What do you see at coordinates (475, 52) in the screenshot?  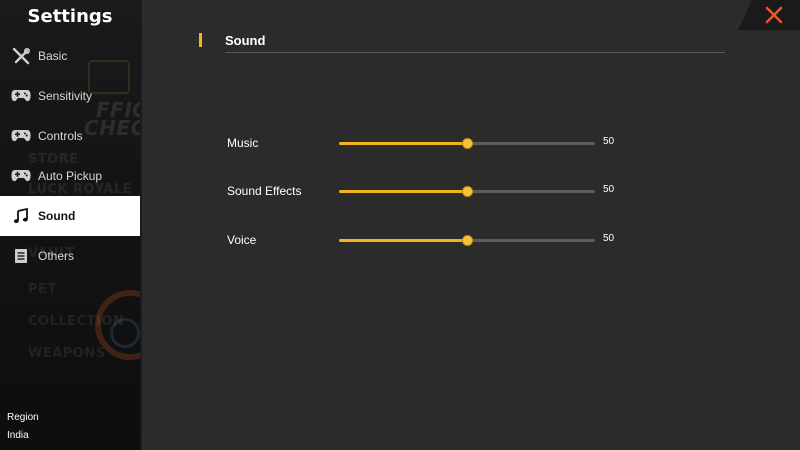 I see `section-divider` at bounding box center [475, 52].